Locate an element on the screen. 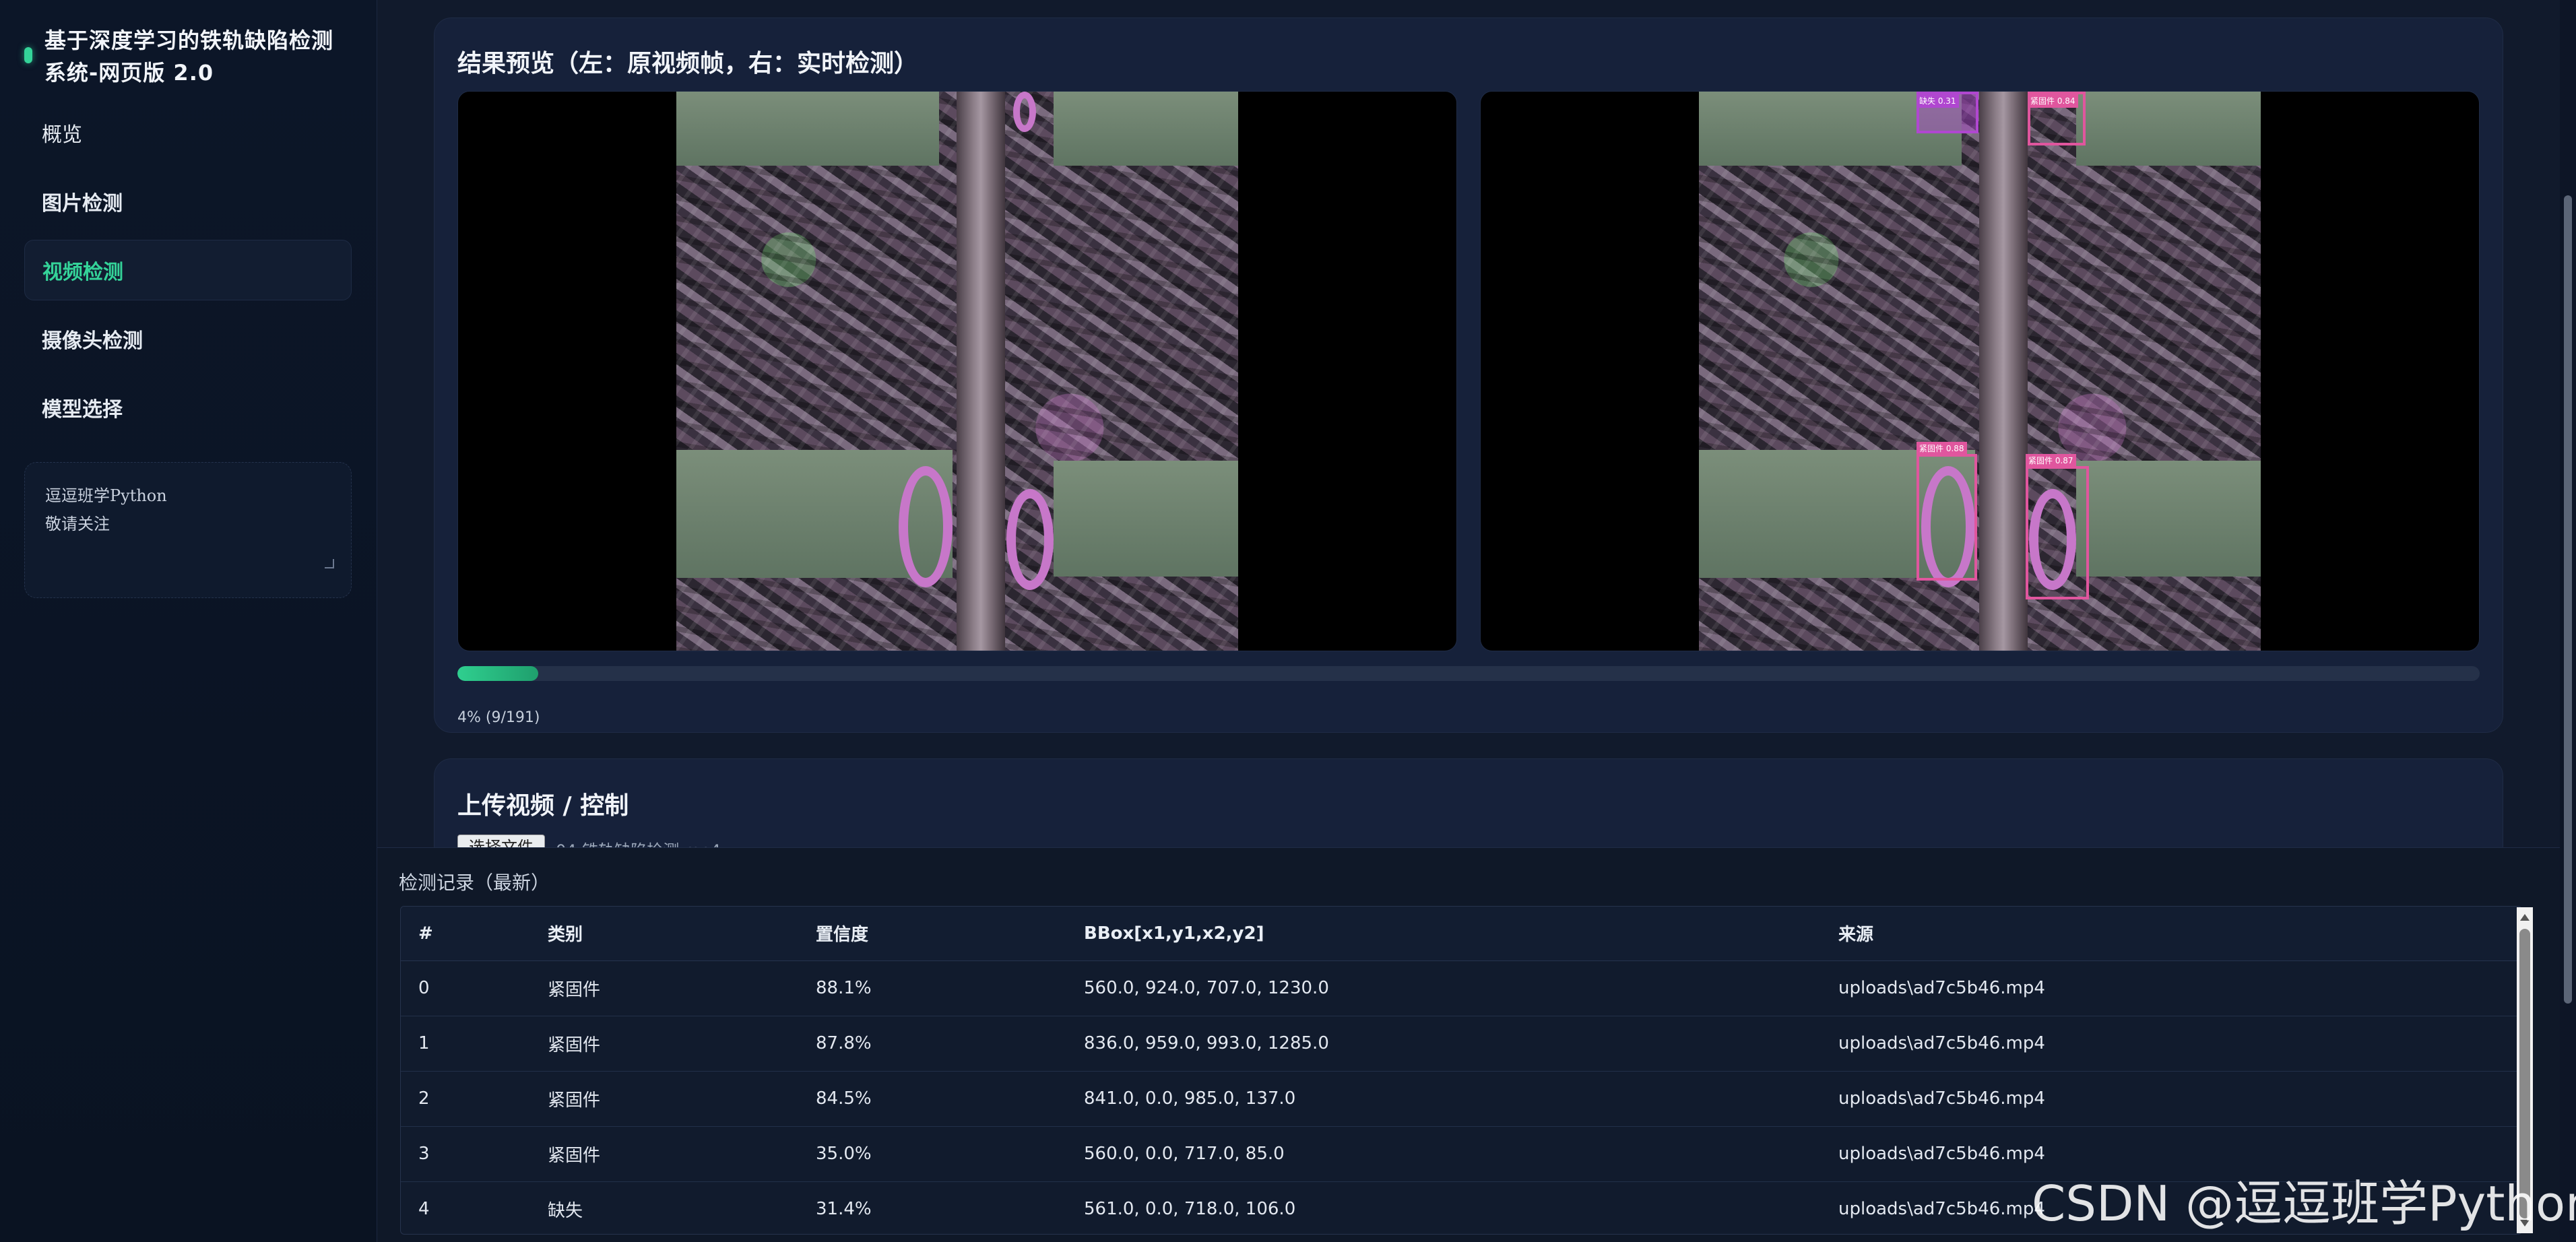 The image size is (2576, 1242). cell-bbox: 841.0, 0.0, 985.0, 137.0 is located at coordinates (1444, 1099).